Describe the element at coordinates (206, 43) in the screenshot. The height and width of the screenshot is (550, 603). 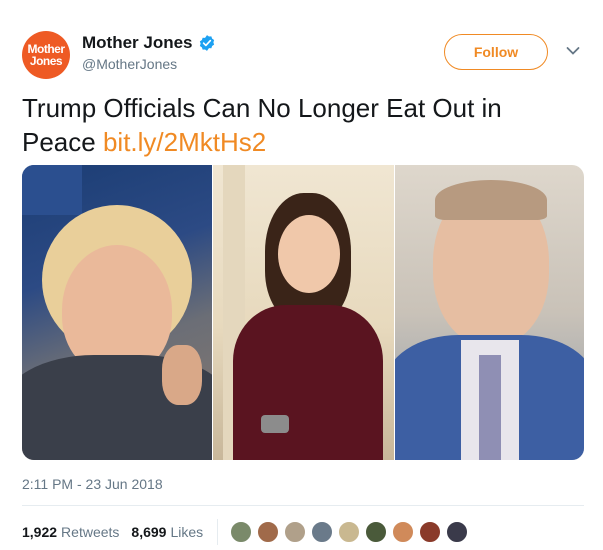
I see `verified-badge-icon` at that location.